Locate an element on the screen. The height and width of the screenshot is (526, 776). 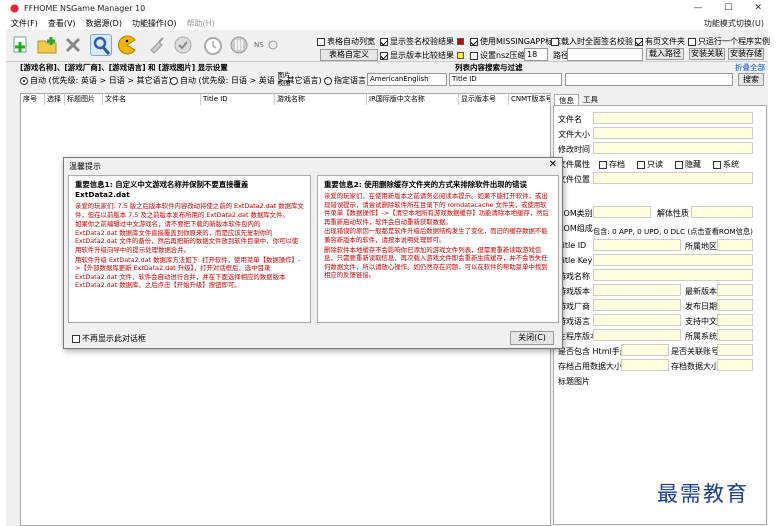
field-label: 修改时间 is located at coordinates (574, 149).